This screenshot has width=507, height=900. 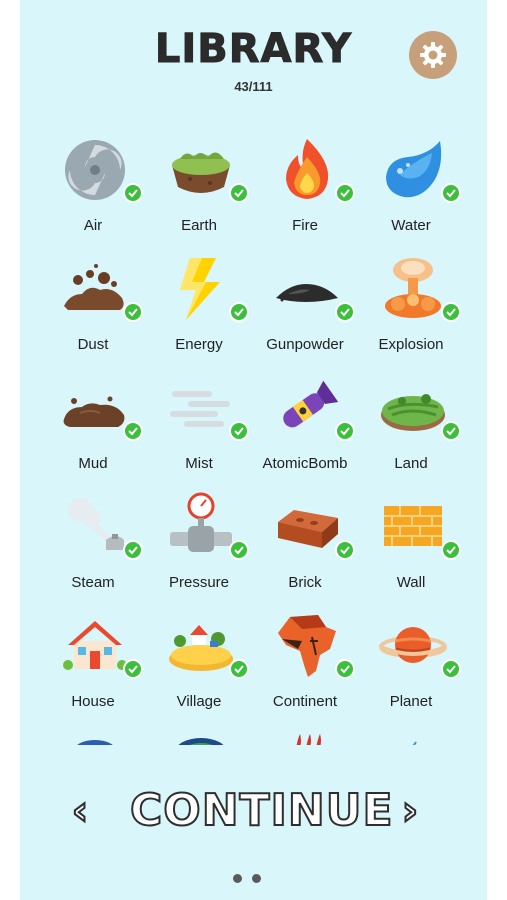 I want to click on element-label: Explosion, so click(x=411, y=344).